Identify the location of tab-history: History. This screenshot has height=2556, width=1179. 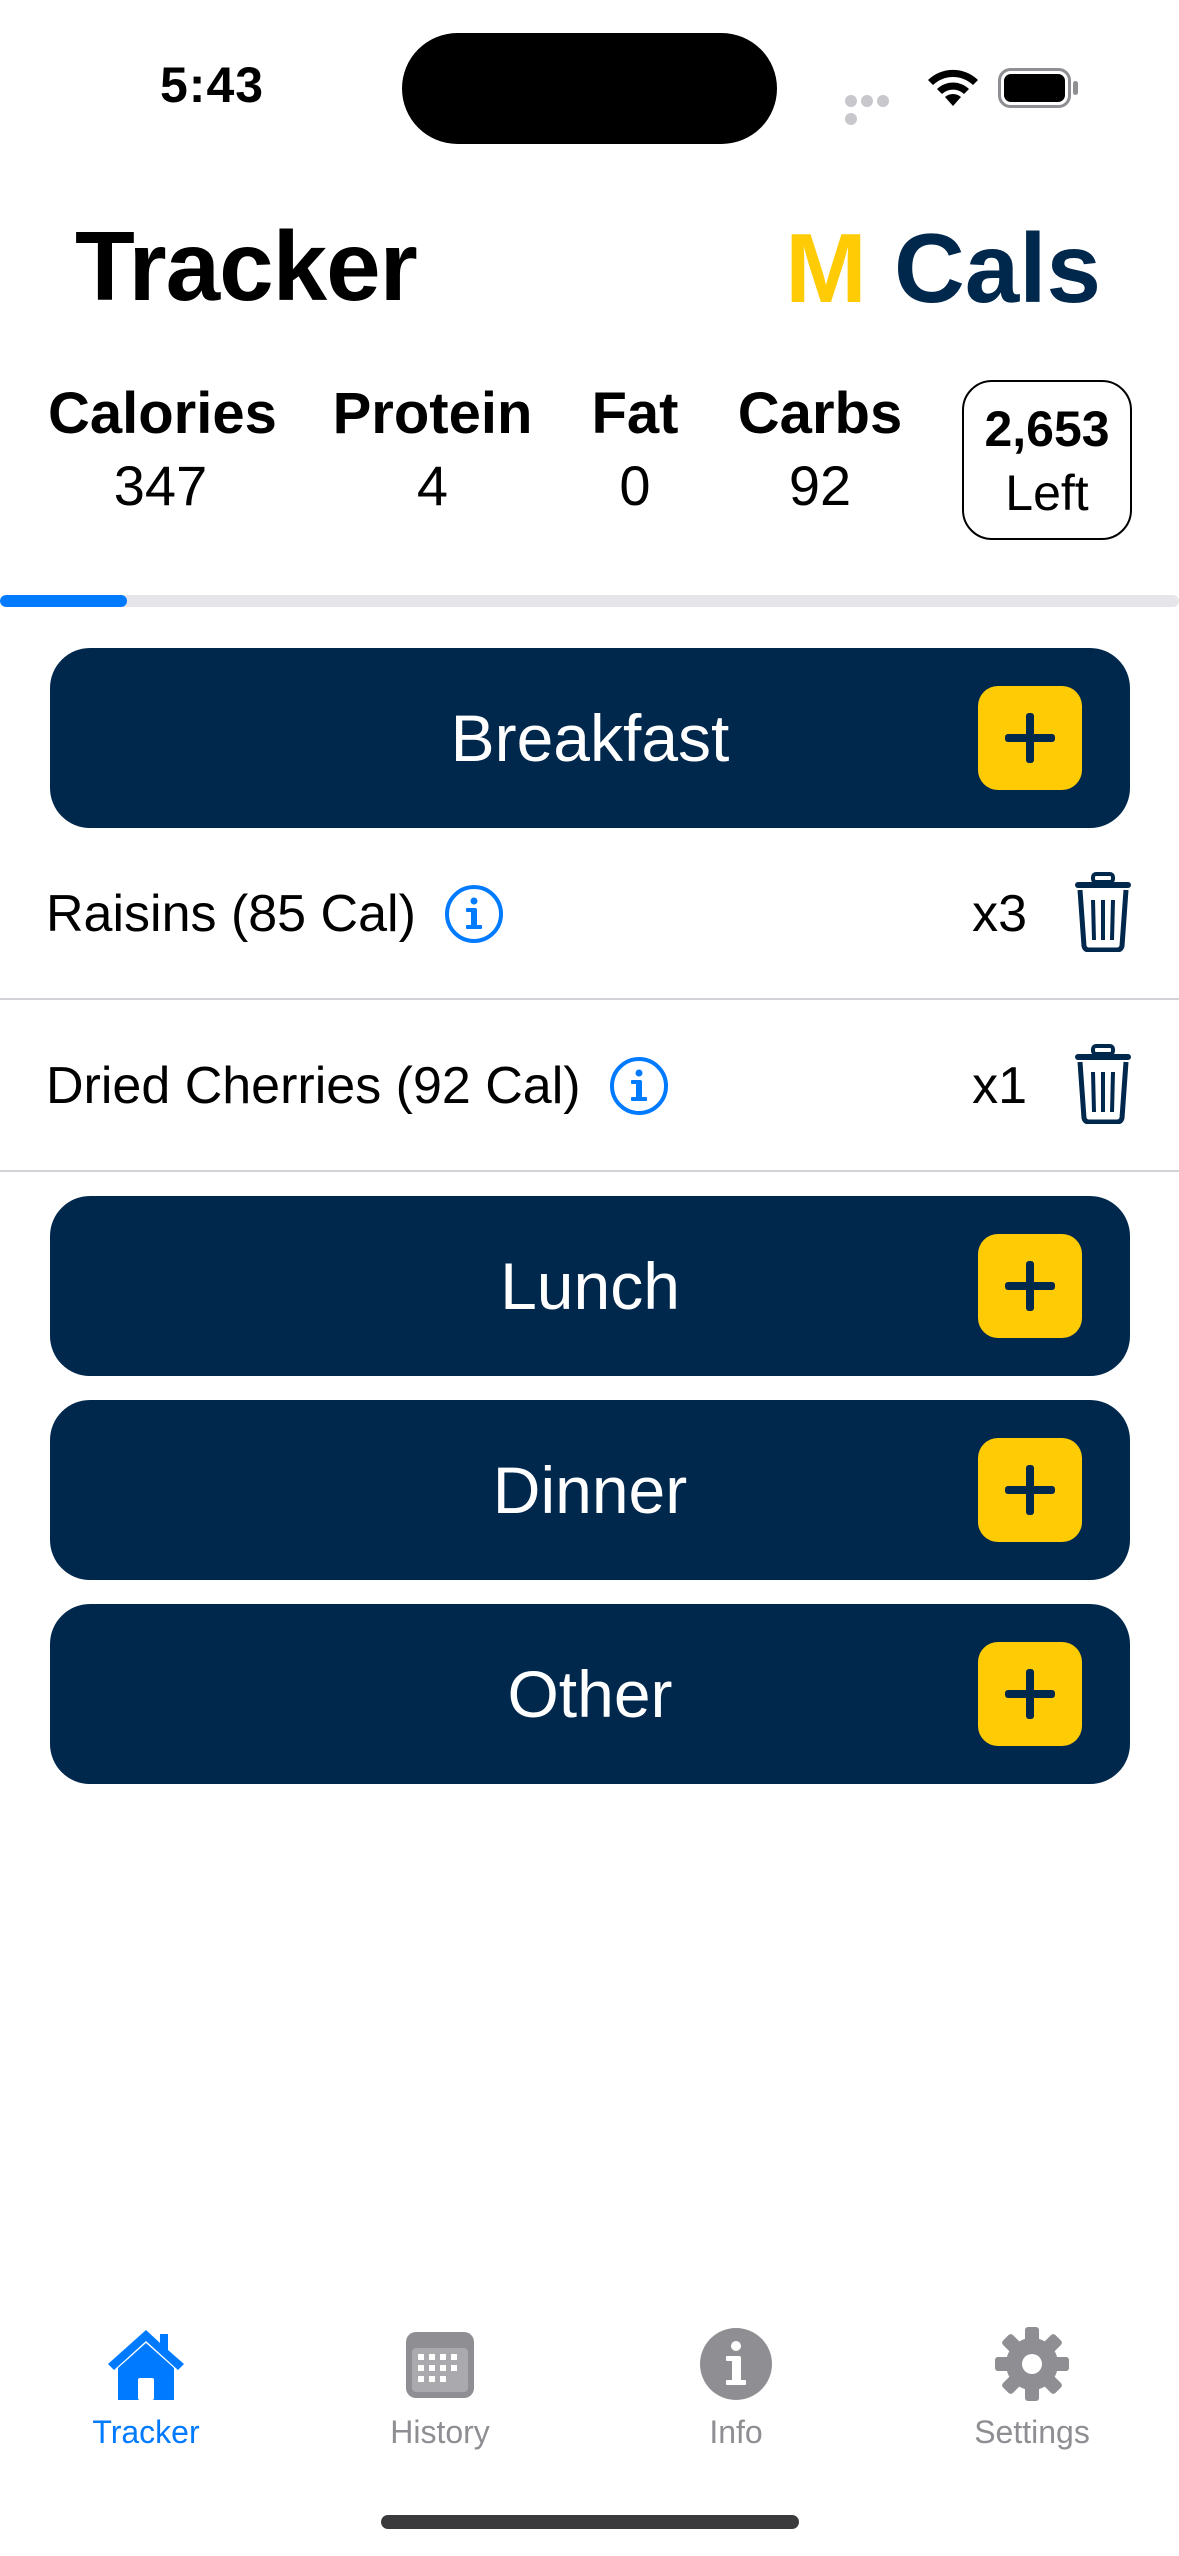
(440, 2375).